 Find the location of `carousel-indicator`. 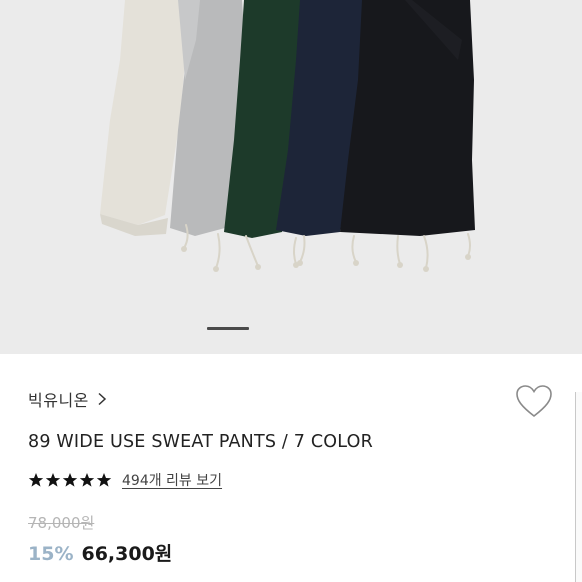

carousel-indicator is located at coordinates (228, 328).